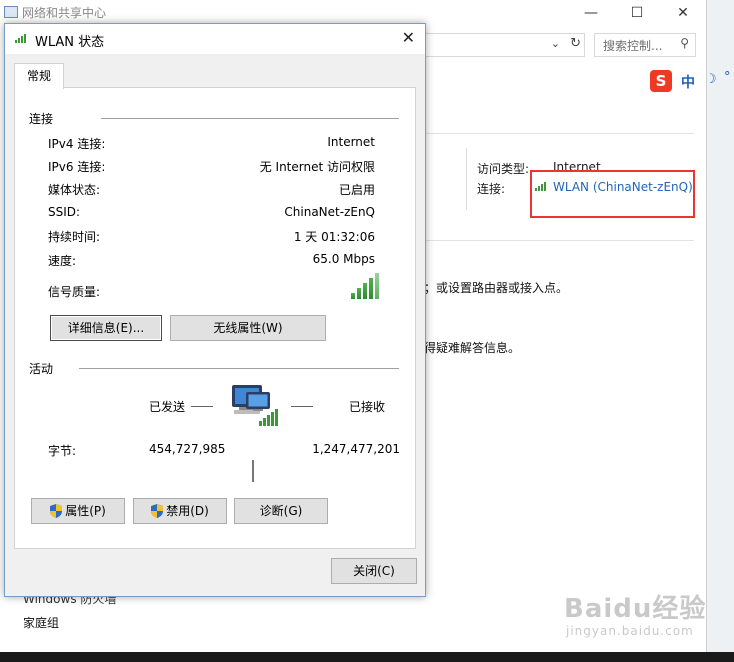  I want to click on media-state-label: 媒体状态:, so click(74, 190).